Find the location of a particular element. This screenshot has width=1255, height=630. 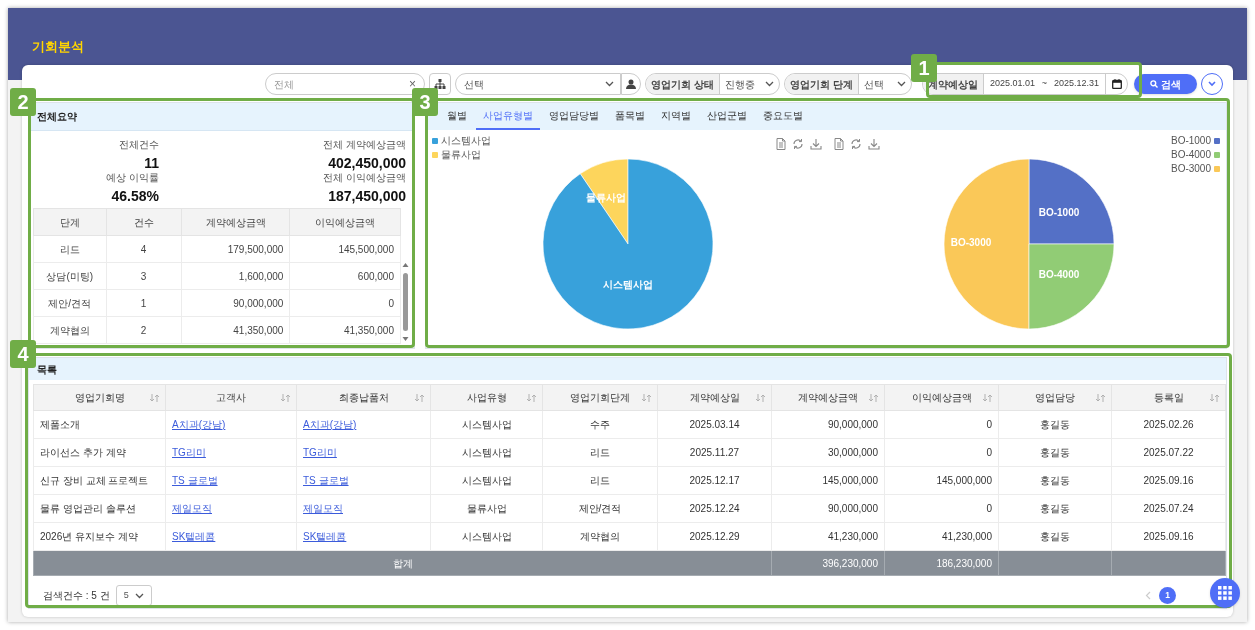

slice-label: BO-1000 is located at coordinates (1059, 212).